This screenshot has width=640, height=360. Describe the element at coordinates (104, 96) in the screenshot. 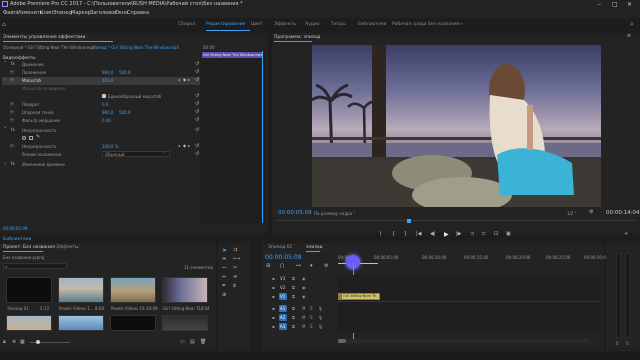

I see `uniform-scale-checkbox` at that location.